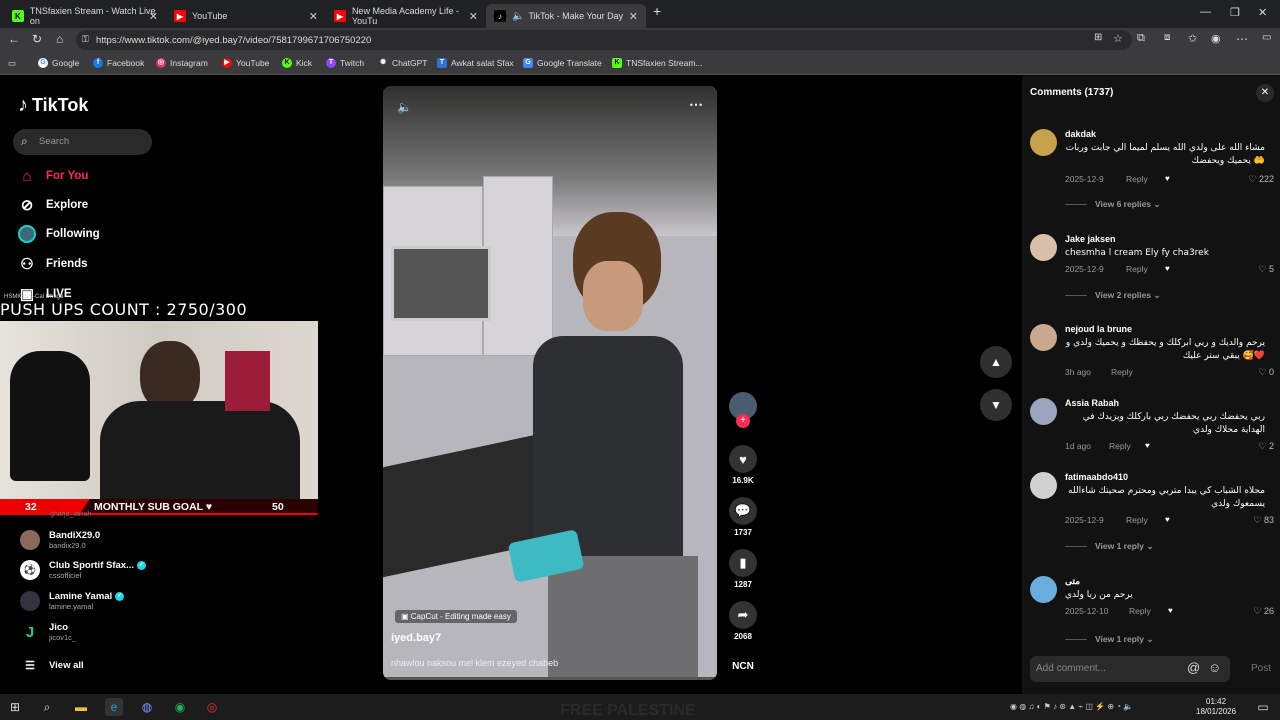 The width and height of the screenshot is (1280, 720). What do you see at coordinates (550, 678) in the screenshot?
I see `video-progress-track` at bounding box center [550, 678].